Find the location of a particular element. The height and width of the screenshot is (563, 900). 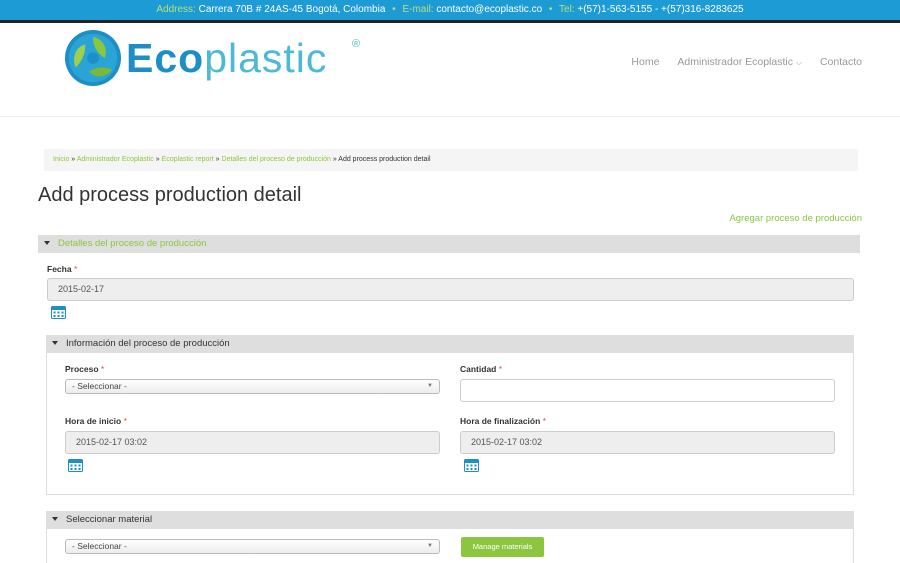

logo-wordmark: Ecoplastic is located at coordinates (227, 57).